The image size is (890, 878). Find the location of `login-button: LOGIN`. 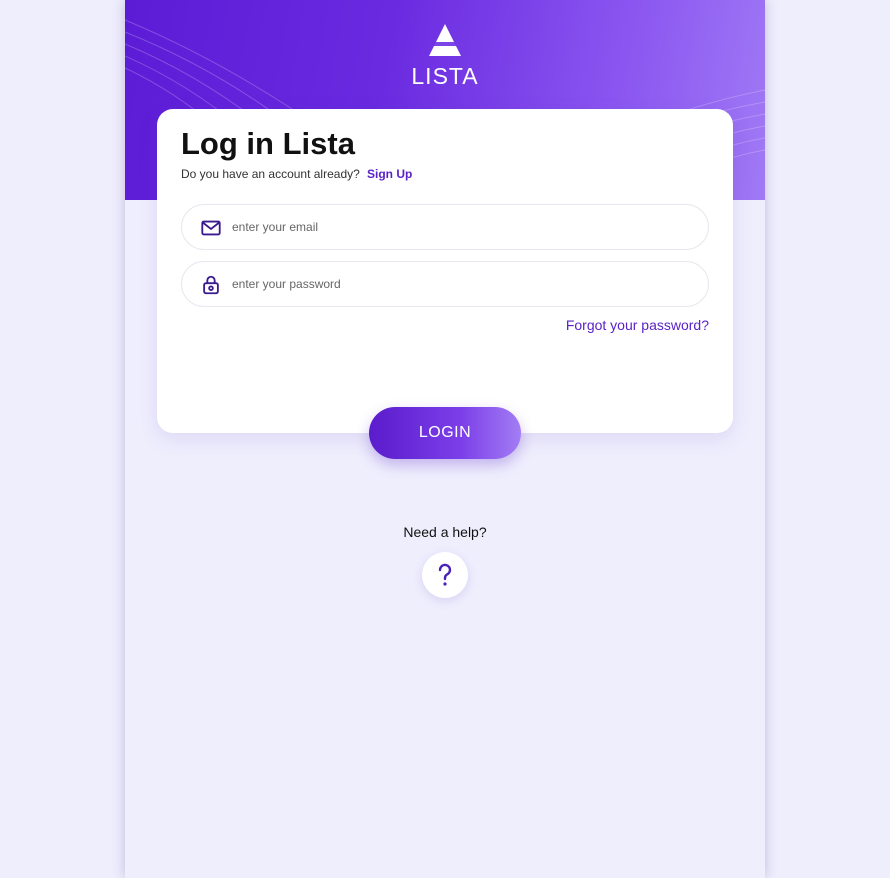

login-button: LOGIN is located at coordinates (445, 433).